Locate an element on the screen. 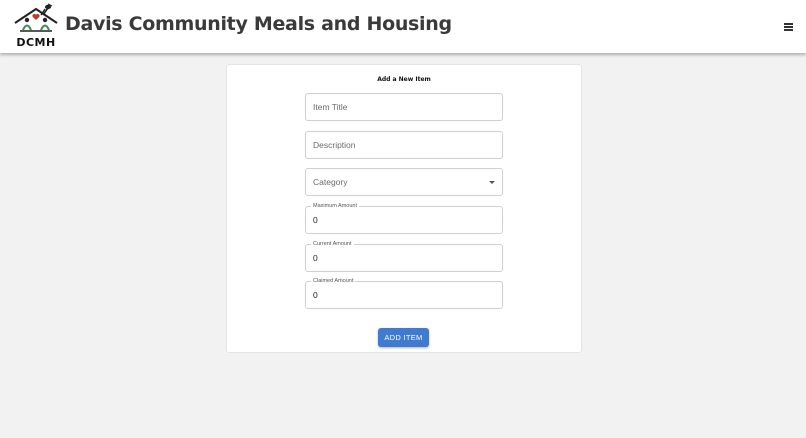 This screenshot has height=438, width=806. claimed-amount-field: Claimed Amount is located at coordinates (404, 293).